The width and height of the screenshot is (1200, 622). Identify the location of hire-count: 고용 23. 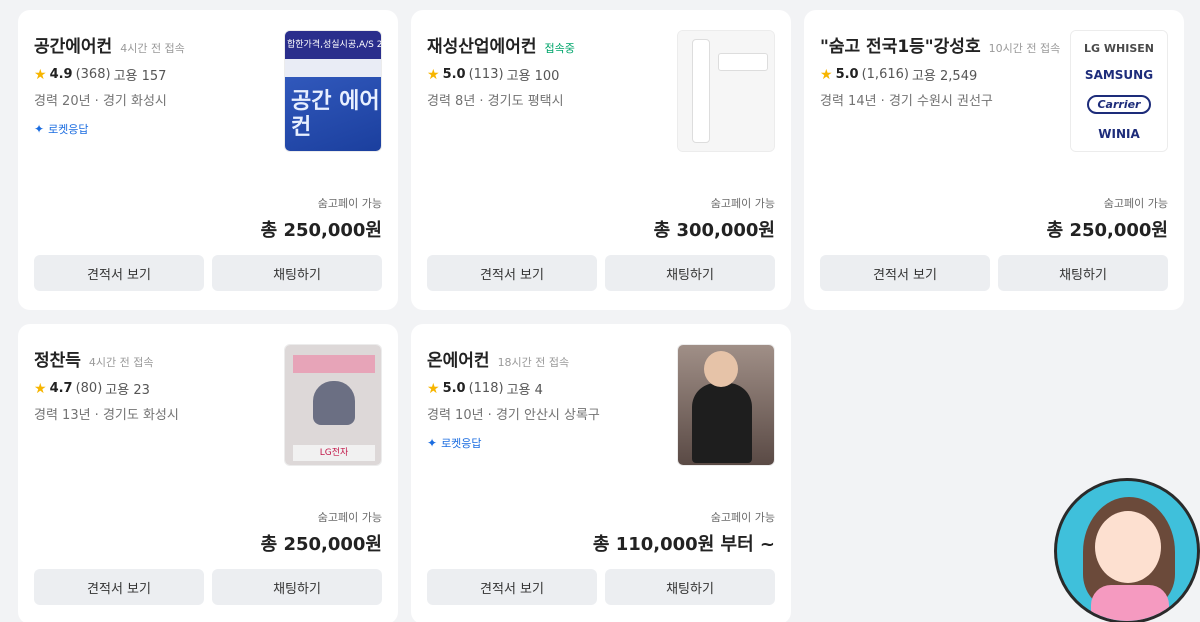
(127, 390).